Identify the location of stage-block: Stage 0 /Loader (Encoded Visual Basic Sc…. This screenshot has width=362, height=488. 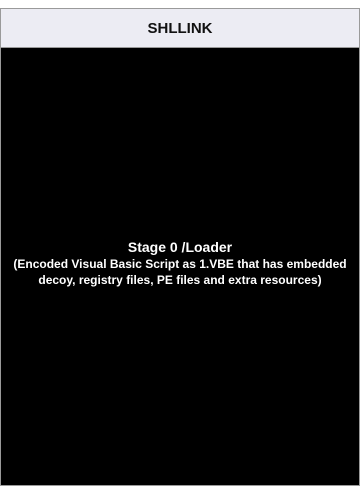
(180, 263).